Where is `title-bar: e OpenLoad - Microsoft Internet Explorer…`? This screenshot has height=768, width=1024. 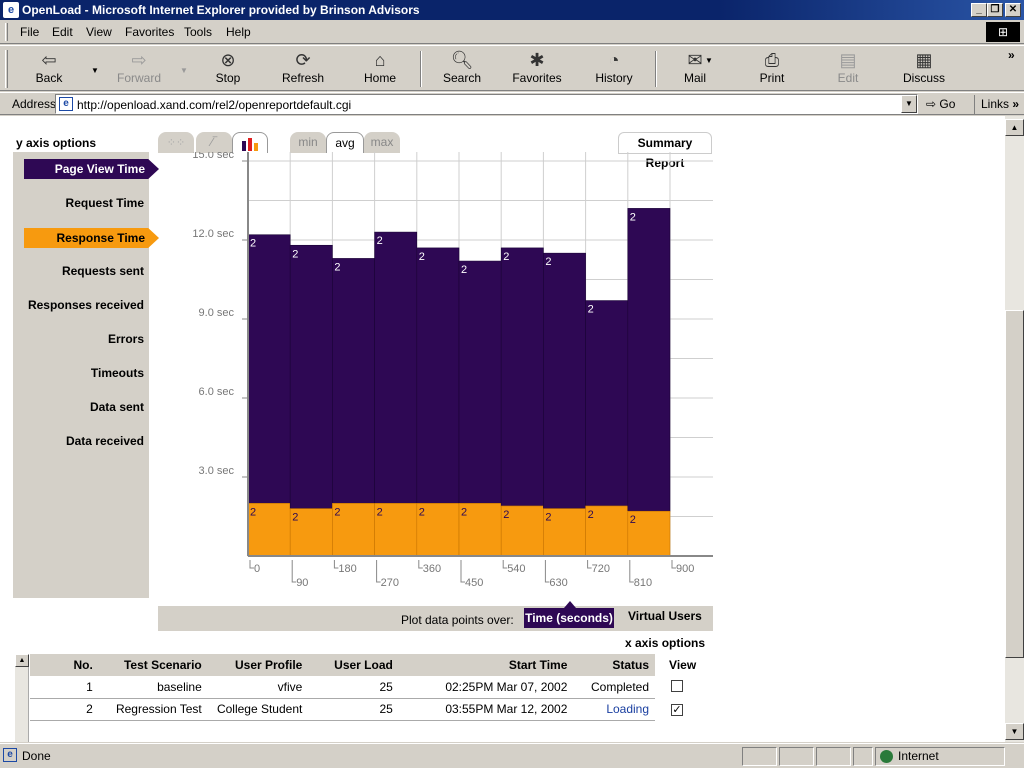 title-bar: e OpenLoad - Microsoft Internet Explorer… is located at coordinates (512, 10).